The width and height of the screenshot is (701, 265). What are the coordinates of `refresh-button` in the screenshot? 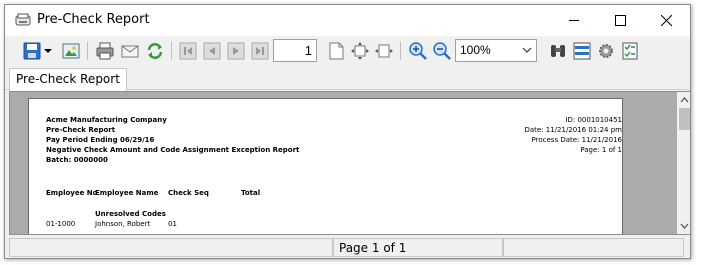 It's located at (155, 51).